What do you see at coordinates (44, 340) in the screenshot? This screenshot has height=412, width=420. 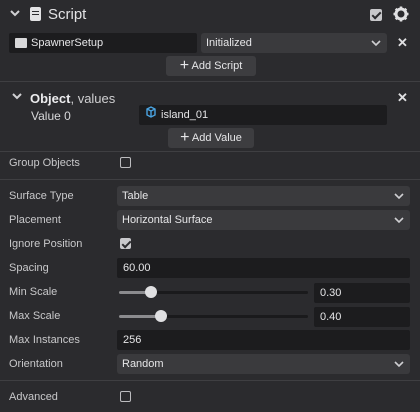 I see `max-instances-label: Max Instances` at bounding box center [44, 340].